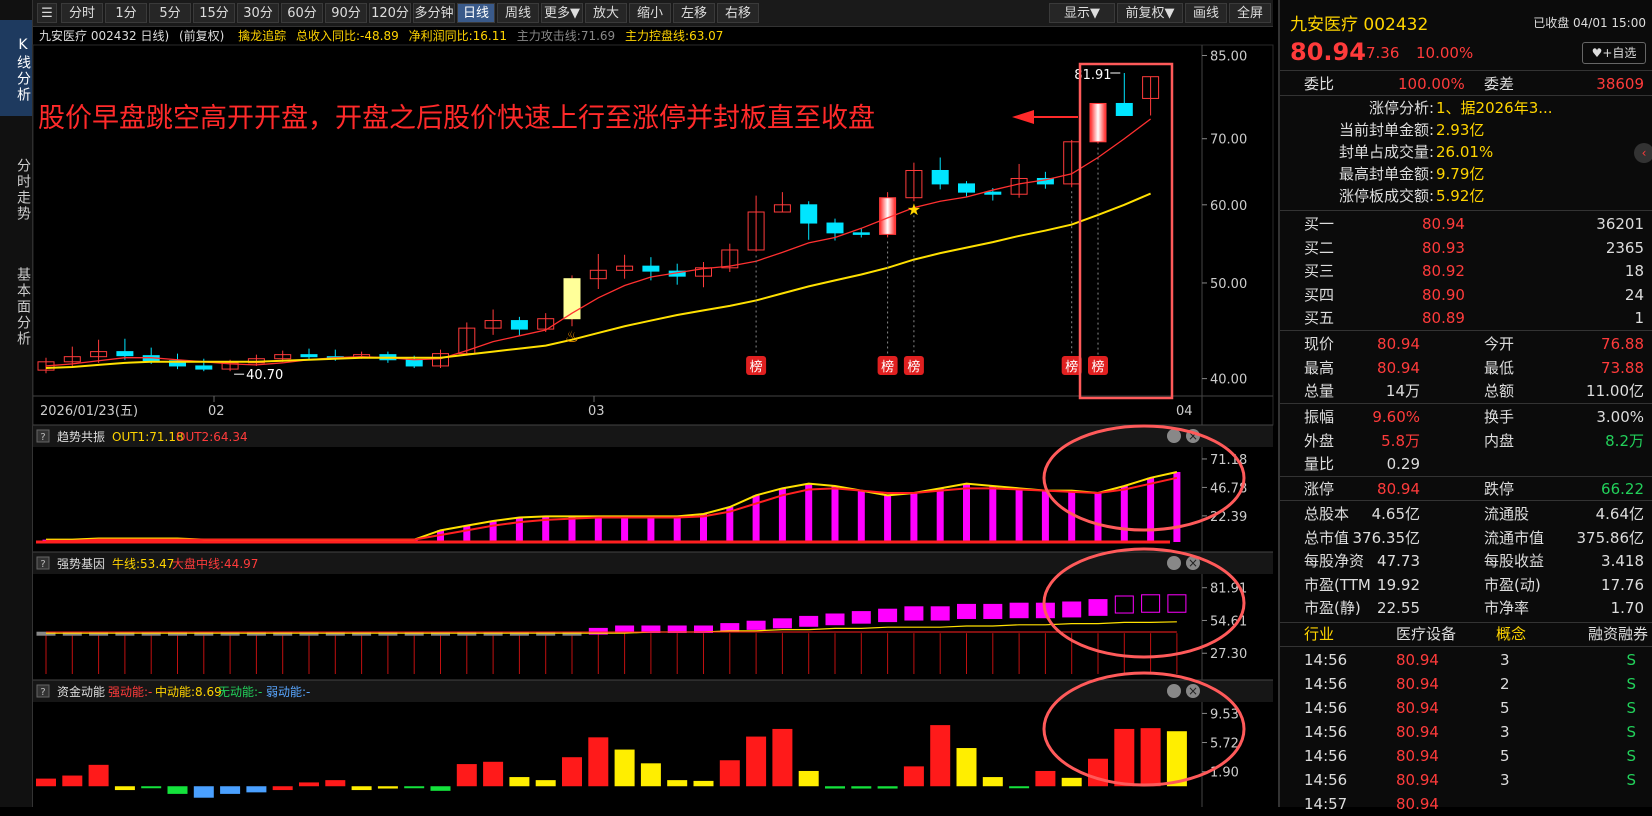  Describe the element at coordinates (1511, 634) in the screenshot. I see `concept-label: 概念` at that location.